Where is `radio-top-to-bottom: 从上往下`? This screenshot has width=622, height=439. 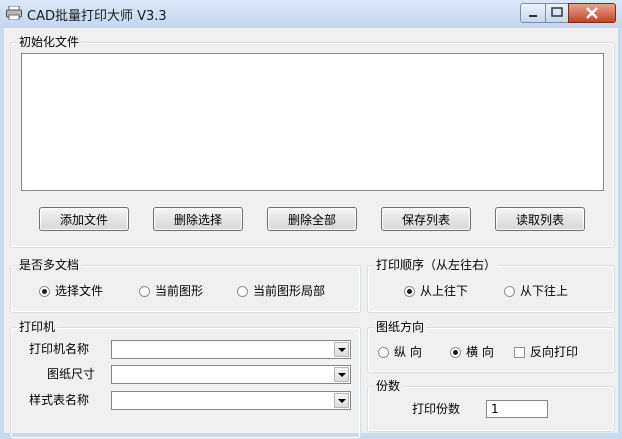
radio-top-to-bottom: 从上往下 is located at coordinates (436, 291).